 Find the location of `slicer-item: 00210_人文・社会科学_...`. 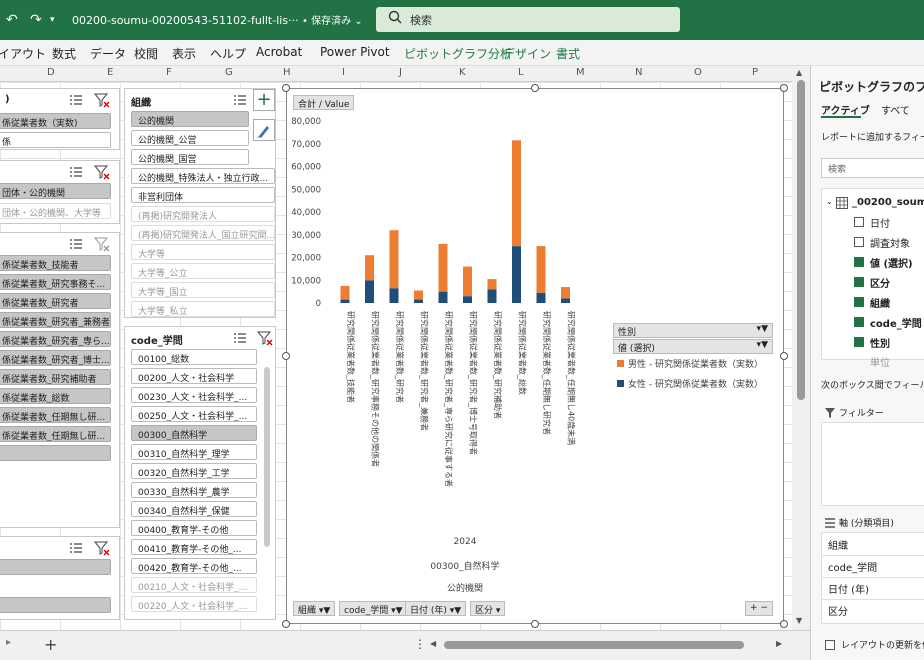

slicer-item: 00210_人文・社会科学_... is located at coordinates (194, 585).